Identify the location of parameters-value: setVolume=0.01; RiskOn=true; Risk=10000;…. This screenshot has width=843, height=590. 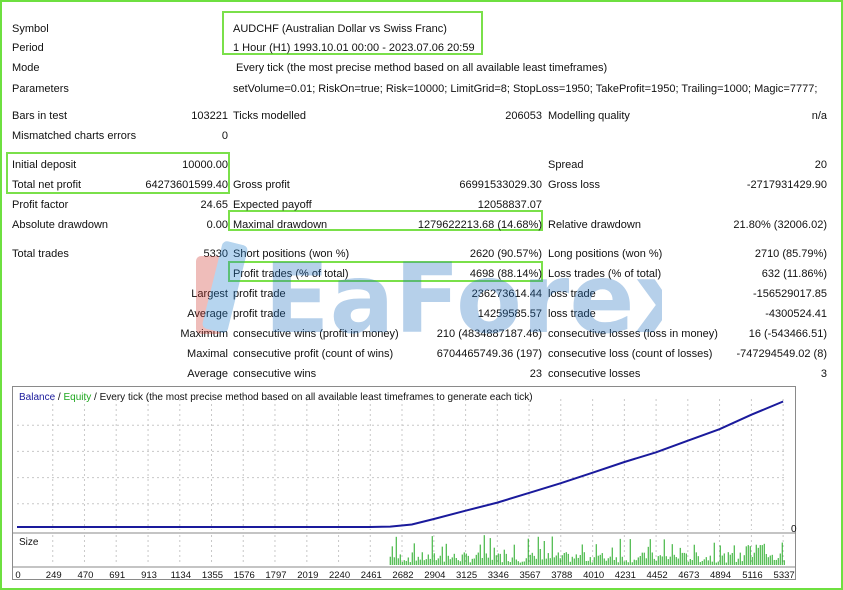
(525, 89).